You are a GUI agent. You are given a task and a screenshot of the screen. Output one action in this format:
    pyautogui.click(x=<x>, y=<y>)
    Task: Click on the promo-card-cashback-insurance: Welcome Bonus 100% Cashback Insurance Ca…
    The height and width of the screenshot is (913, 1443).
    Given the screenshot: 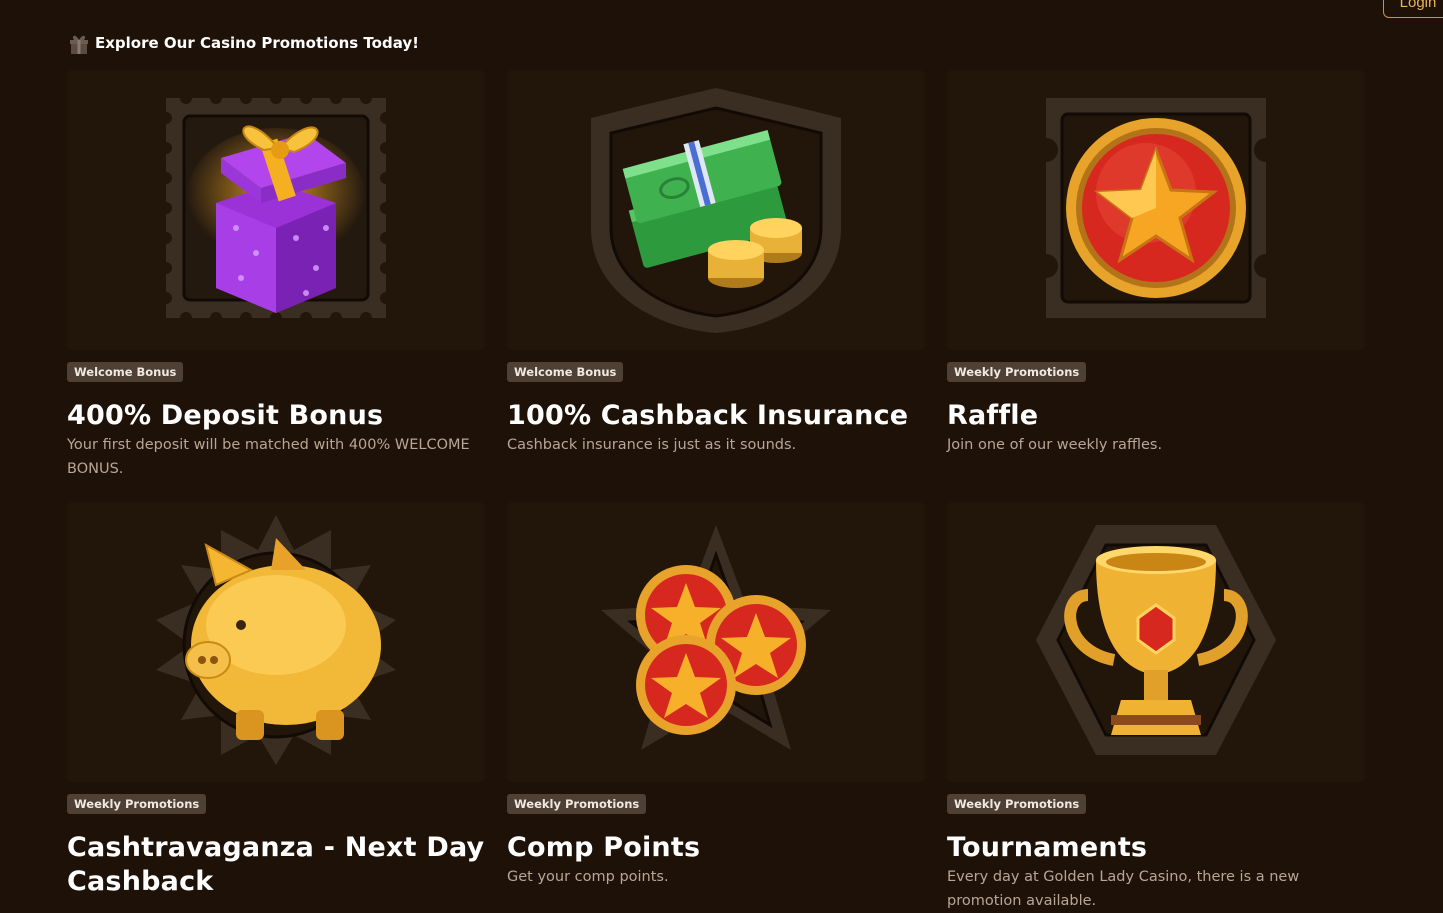 What is the action you would take?
    pyautogui.click(x=716, y=263)
    